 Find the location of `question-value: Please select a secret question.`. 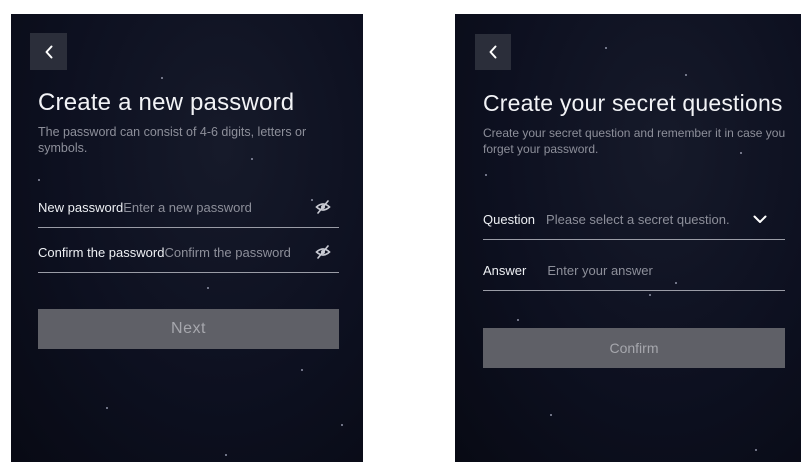

question-value: Please select a secret question. is located at coordinates (638, 219).